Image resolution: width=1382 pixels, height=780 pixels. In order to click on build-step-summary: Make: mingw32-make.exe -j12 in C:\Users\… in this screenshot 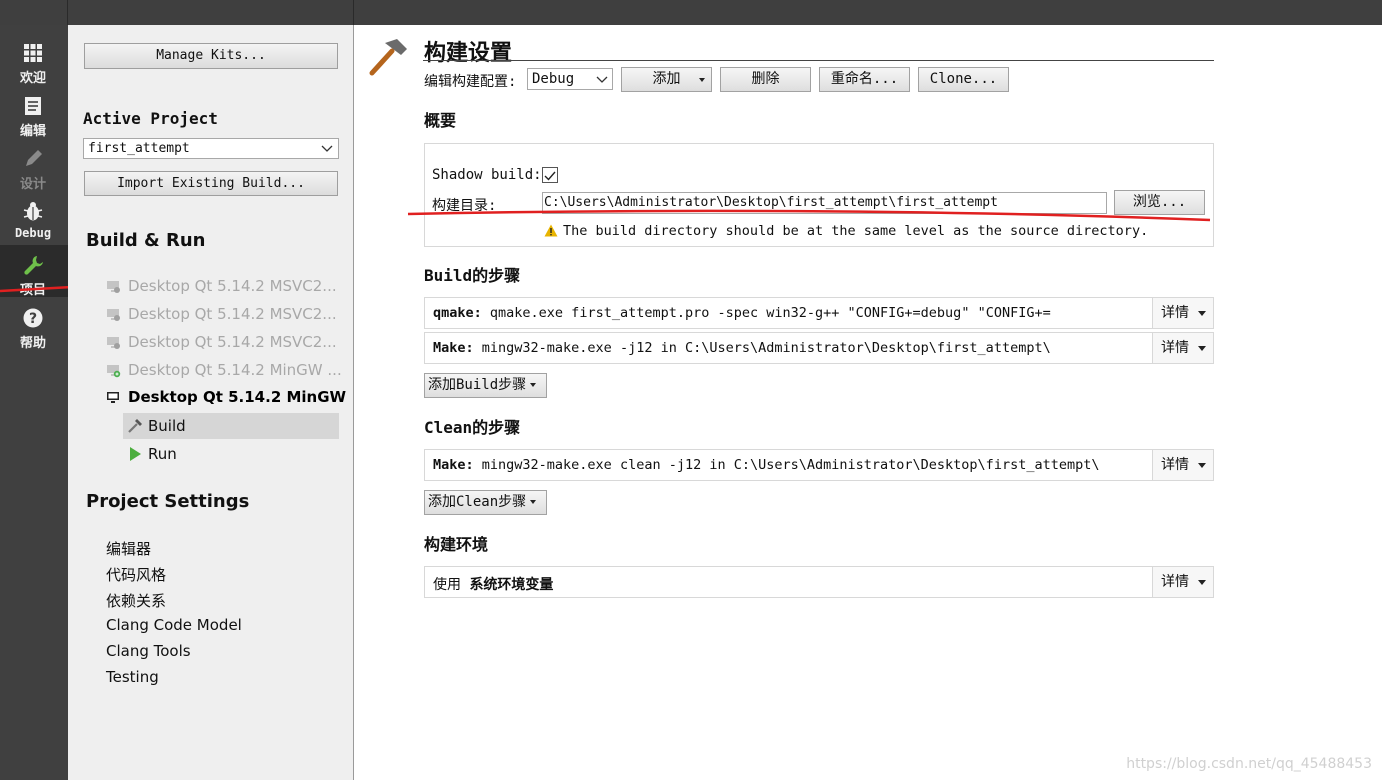, I will do `click(742, 348)`.